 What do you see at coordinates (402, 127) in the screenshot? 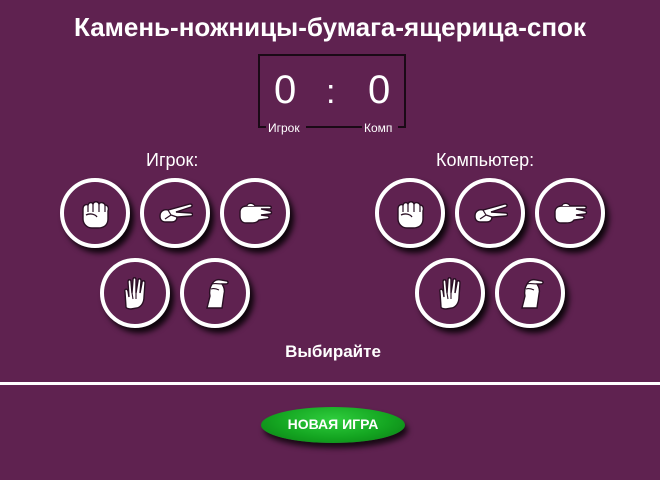
I see `scoreboard-line-right` at bounding box center [402, 127].